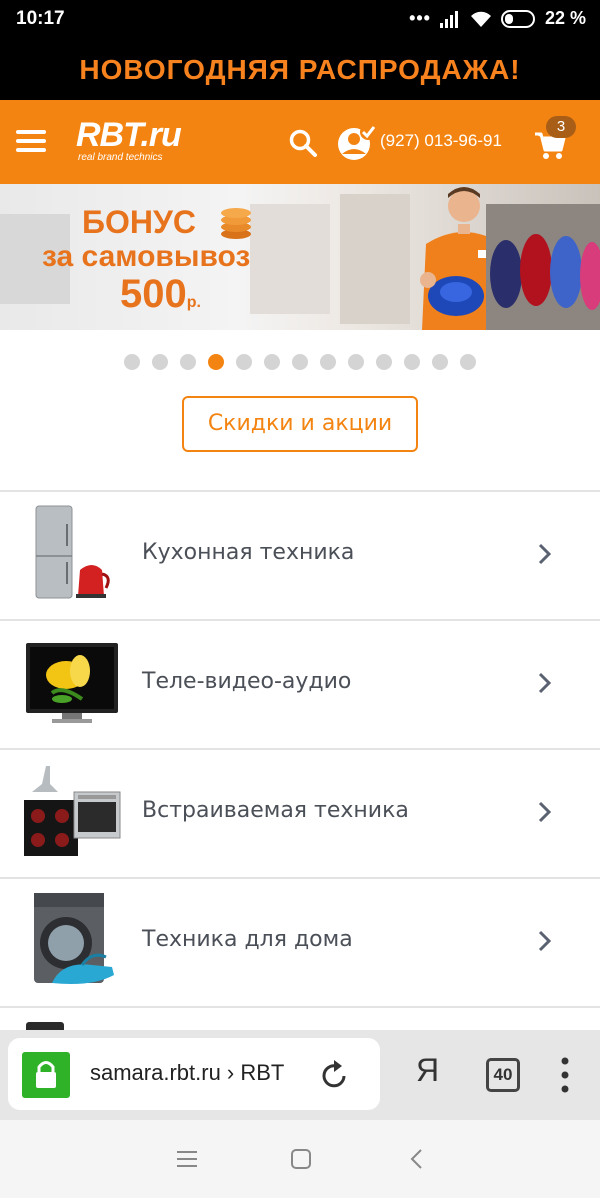  I want to click on notification-dots-icon: •••, so click(420, 18).